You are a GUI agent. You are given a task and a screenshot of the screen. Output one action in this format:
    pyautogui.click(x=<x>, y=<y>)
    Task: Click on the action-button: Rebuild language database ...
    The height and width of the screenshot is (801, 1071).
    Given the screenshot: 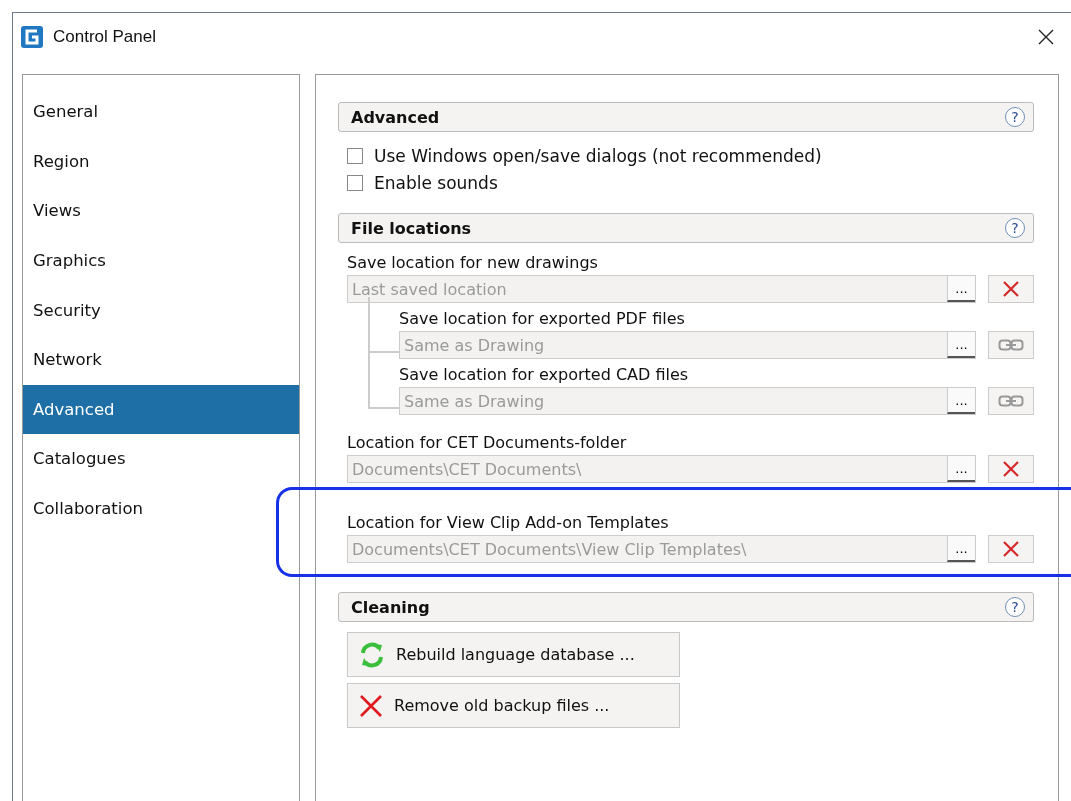 What is the action you would take?
    pyautogui.click(x=513, y=654)
    